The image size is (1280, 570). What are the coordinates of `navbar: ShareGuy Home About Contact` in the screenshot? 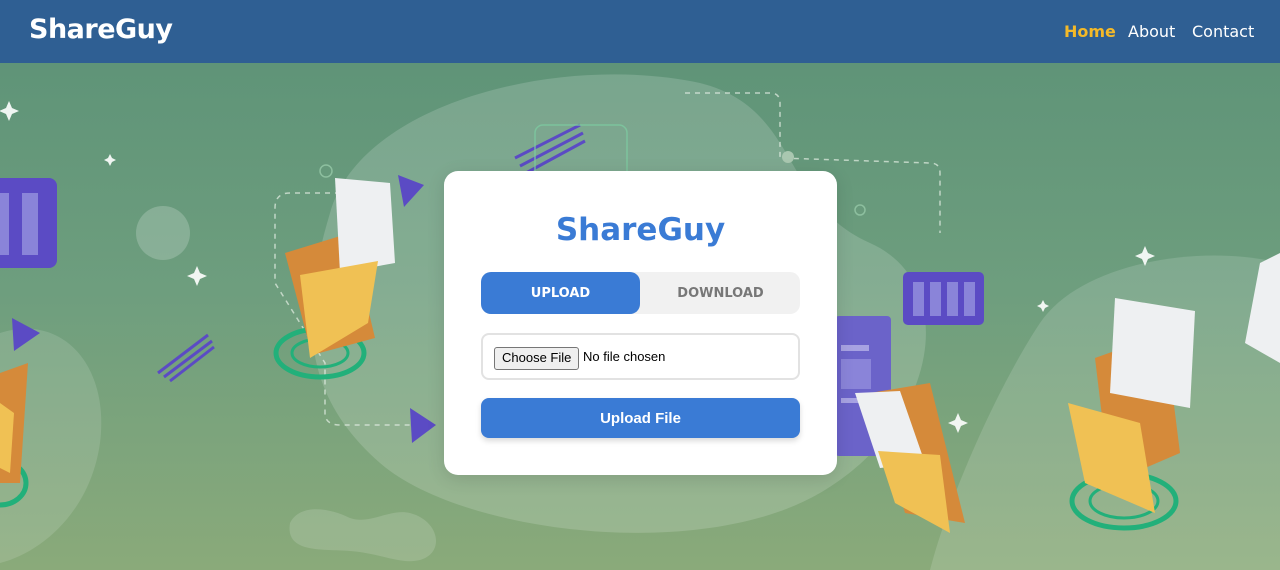 It's located at (640, 31).